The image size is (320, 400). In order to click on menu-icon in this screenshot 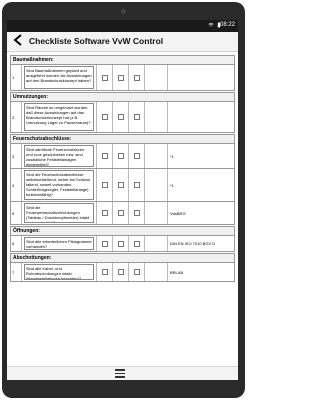, I will do `click(120, 373)`.